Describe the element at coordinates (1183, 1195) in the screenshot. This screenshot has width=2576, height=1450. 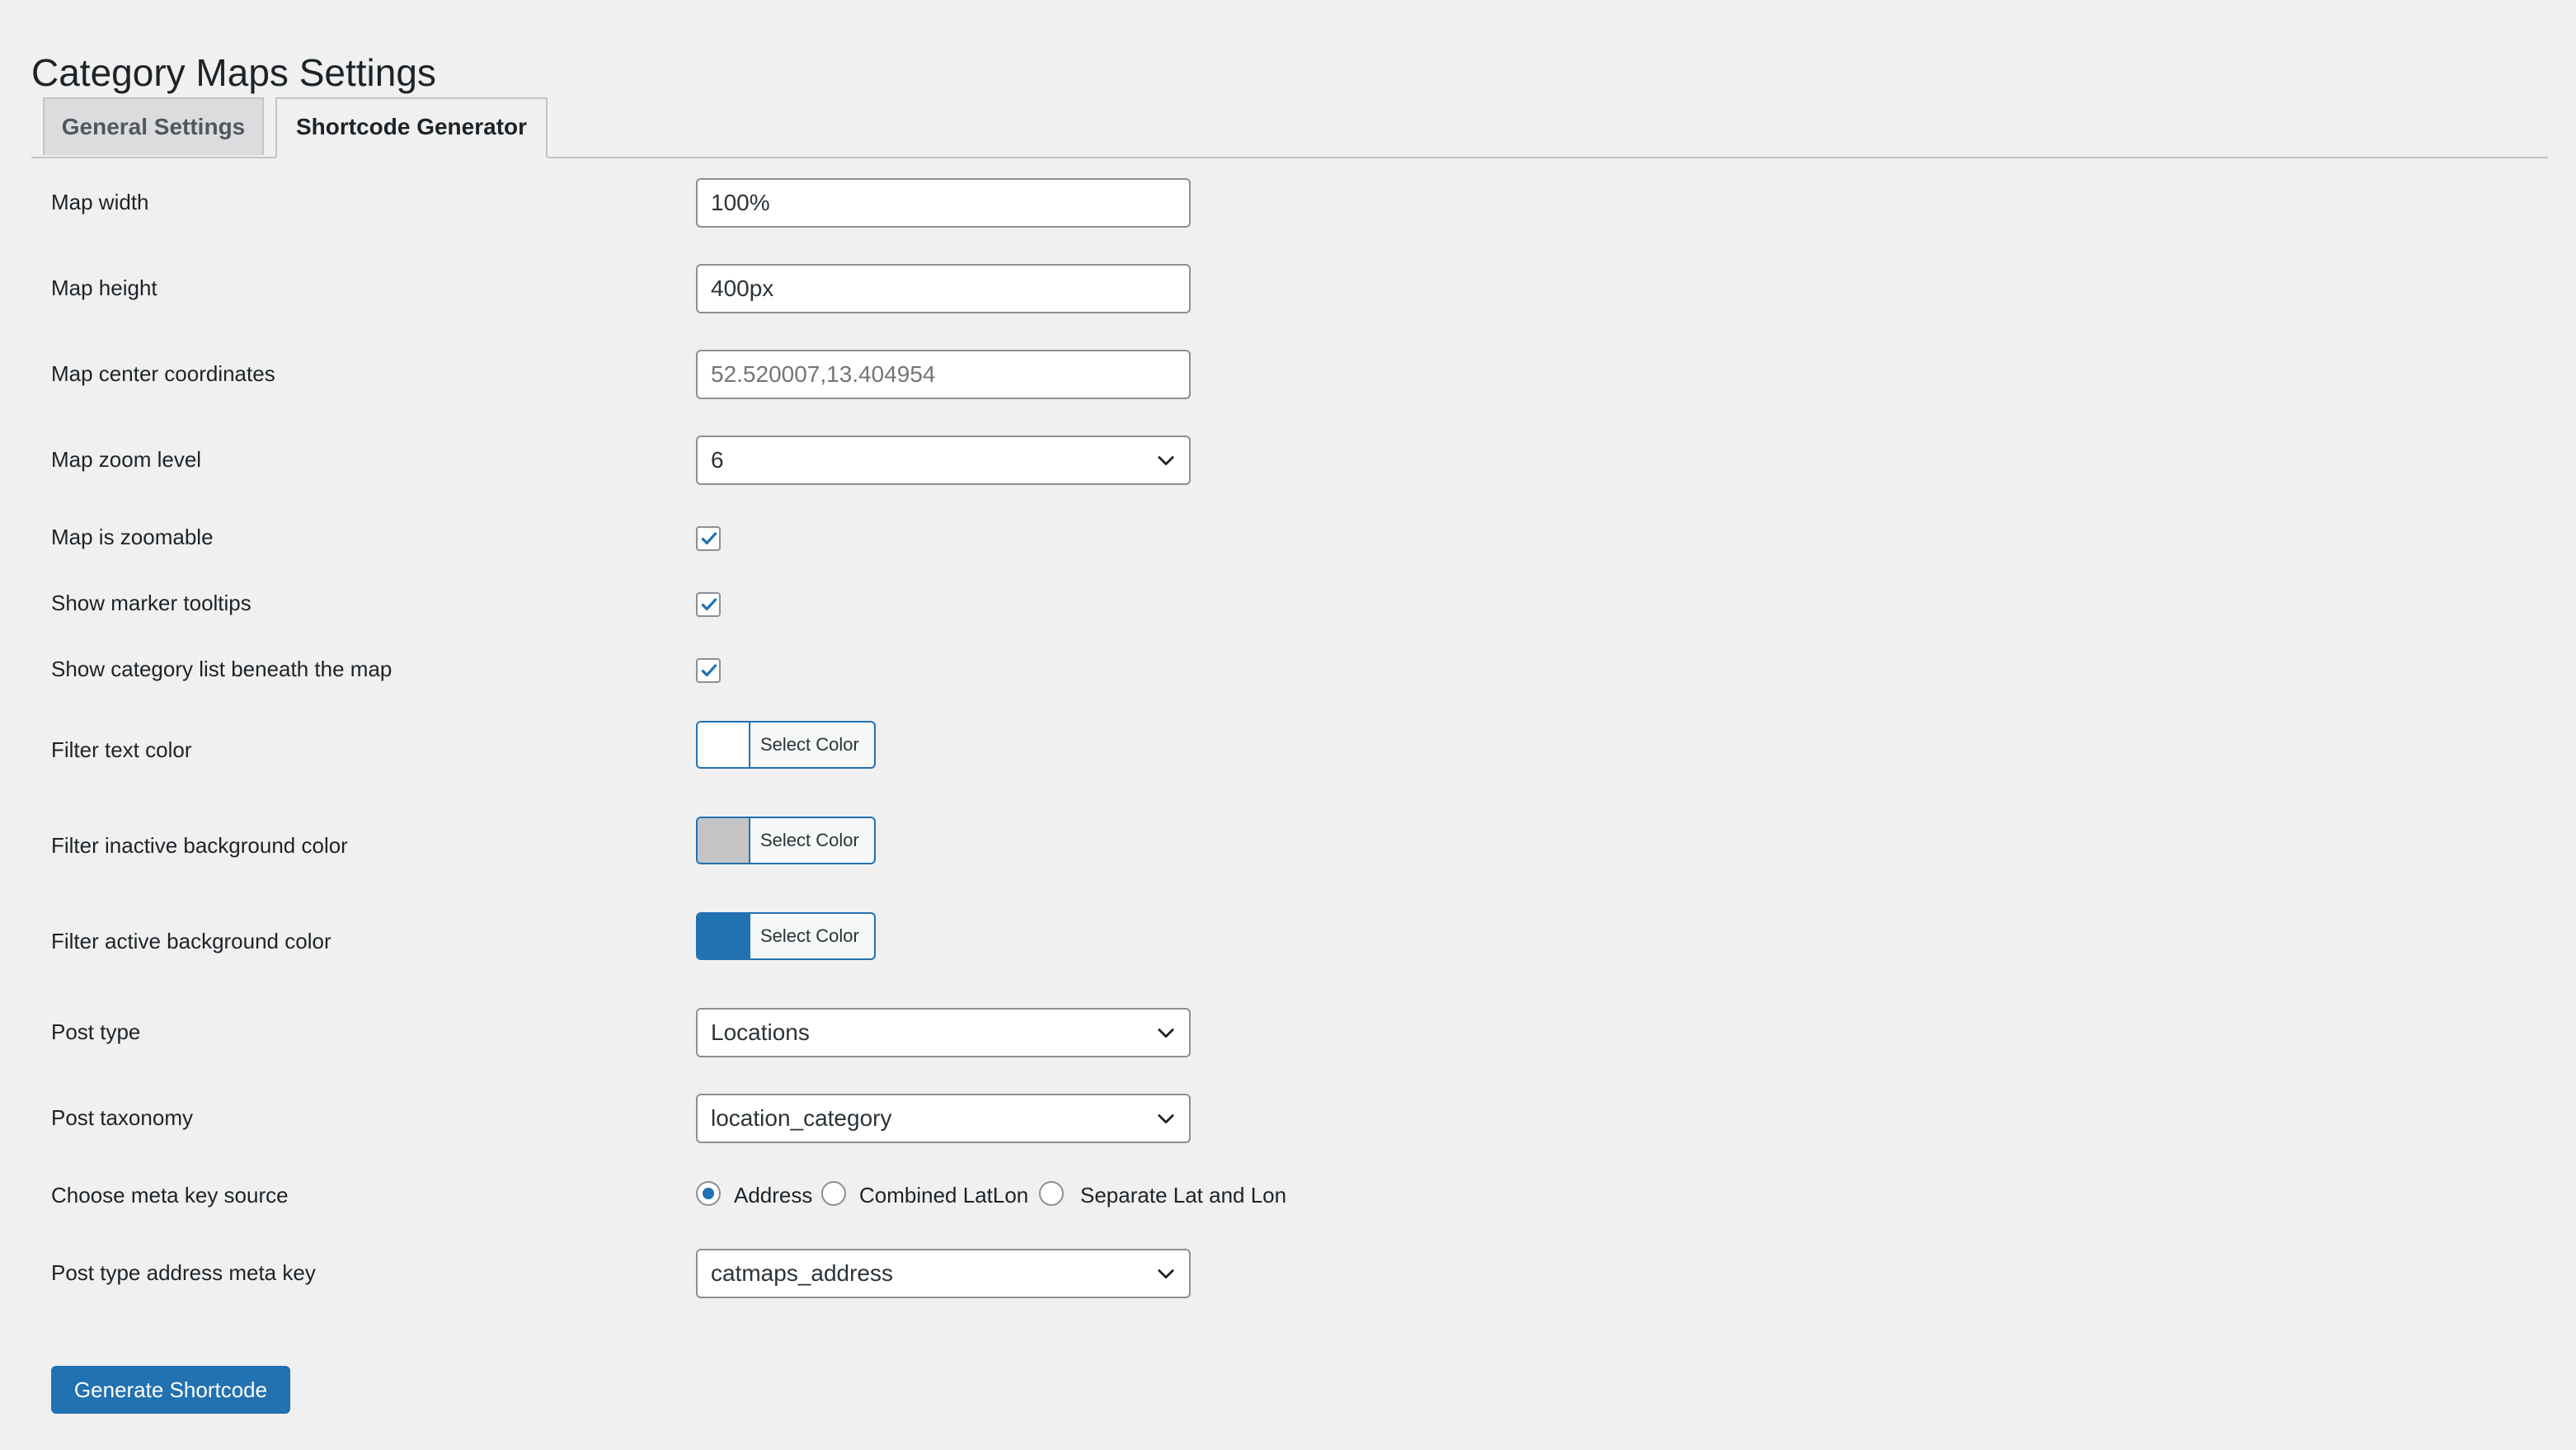
I see `radio-separate-lat-lon-label: Separate Lat and Lon` at that location.